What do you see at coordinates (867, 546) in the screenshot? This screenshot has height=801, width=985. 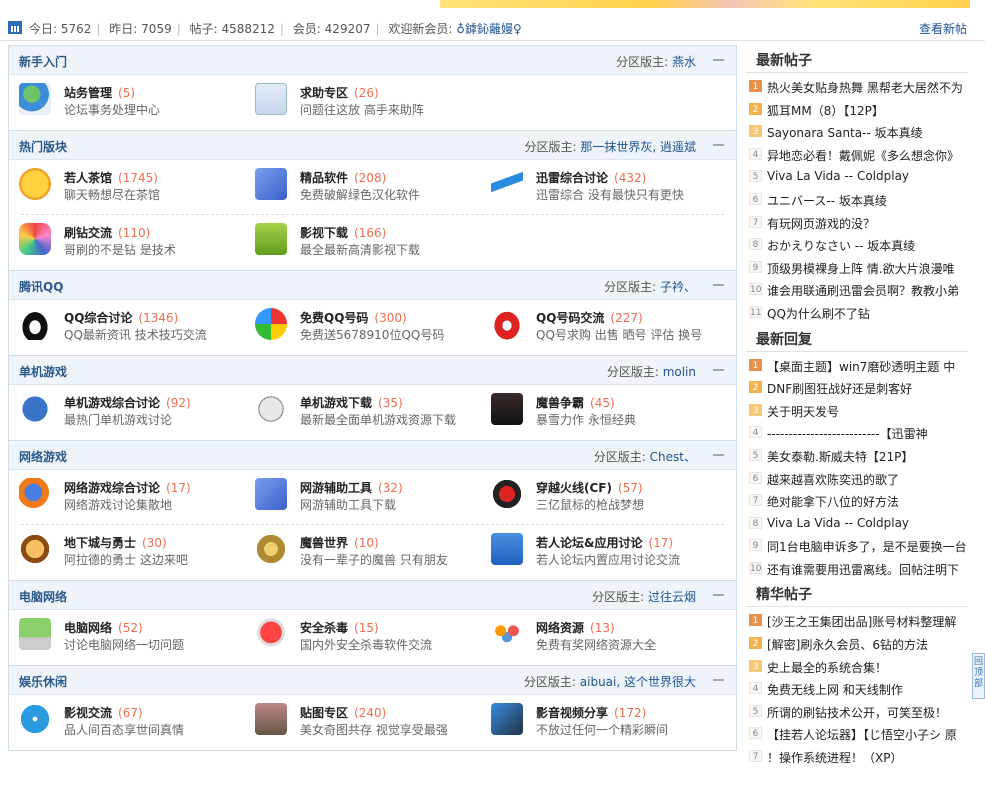 I see `thread-title-link: 同1台电脑申诉多了，是不是要换一台` at bounding box center [867, 546].